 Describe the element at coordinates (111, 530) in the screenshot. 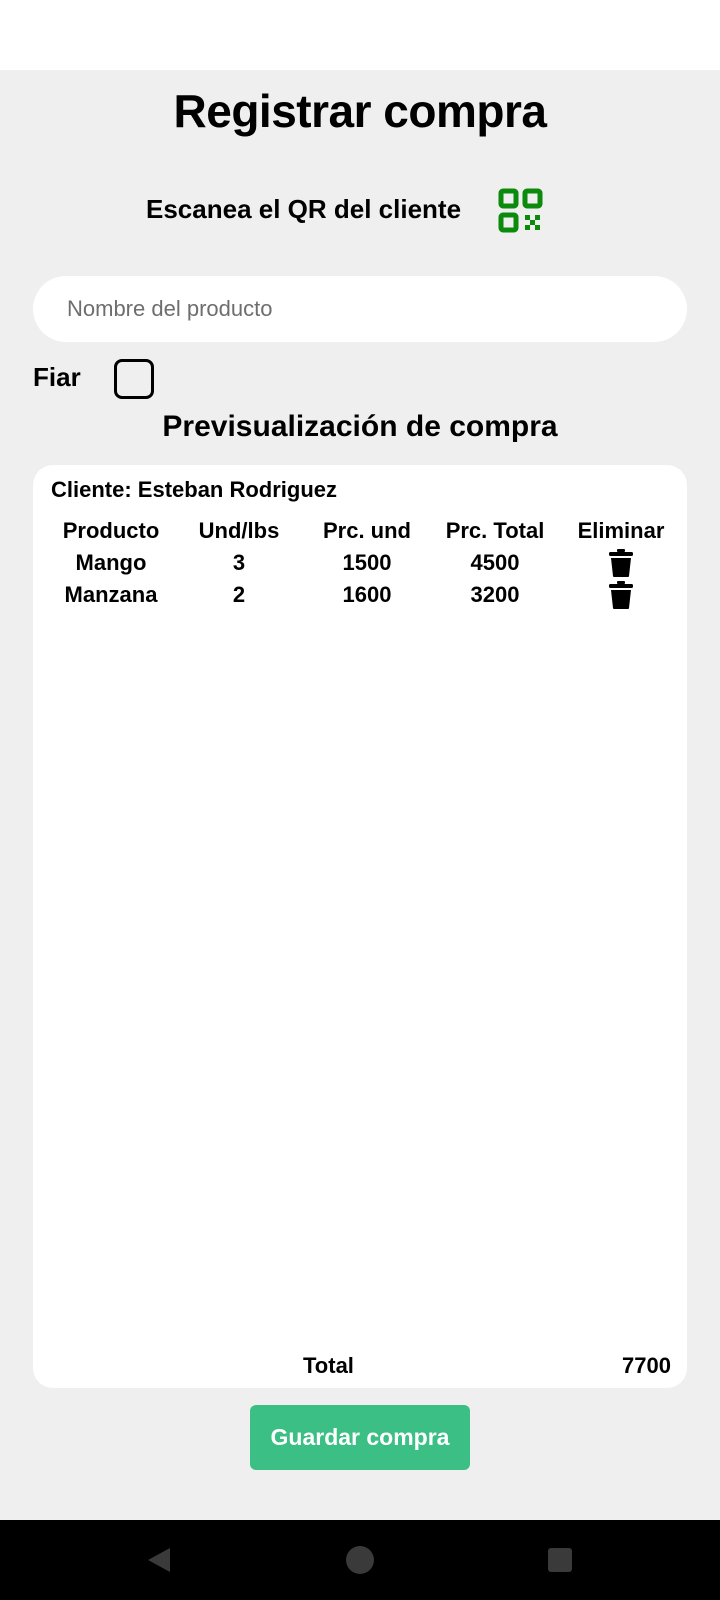

I see `header-producto: Producto` at that location.